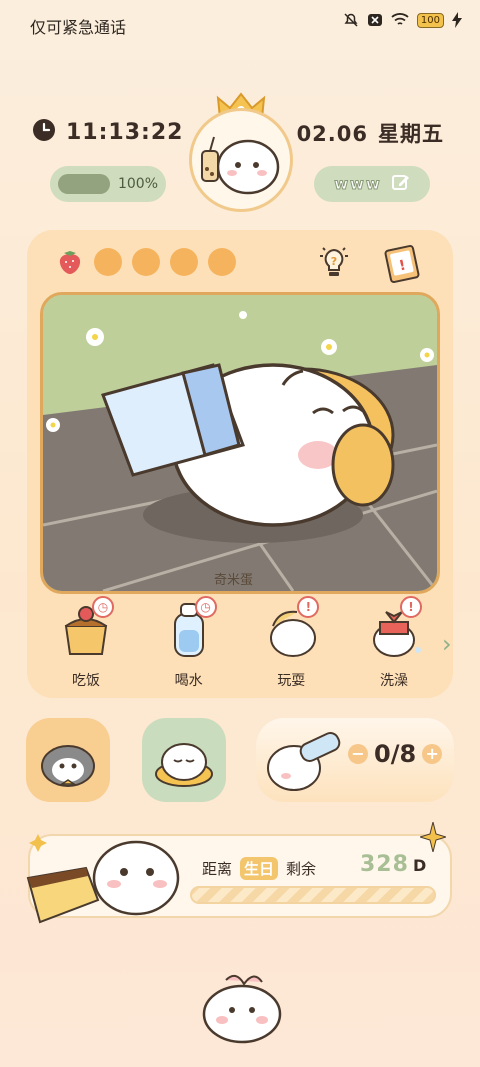 This screenshot has width=480, height=1067. What do you see at coordinates (432, 754) in the screenshot?
I see `water-increment-button: +` at bounding box center [432, 754].